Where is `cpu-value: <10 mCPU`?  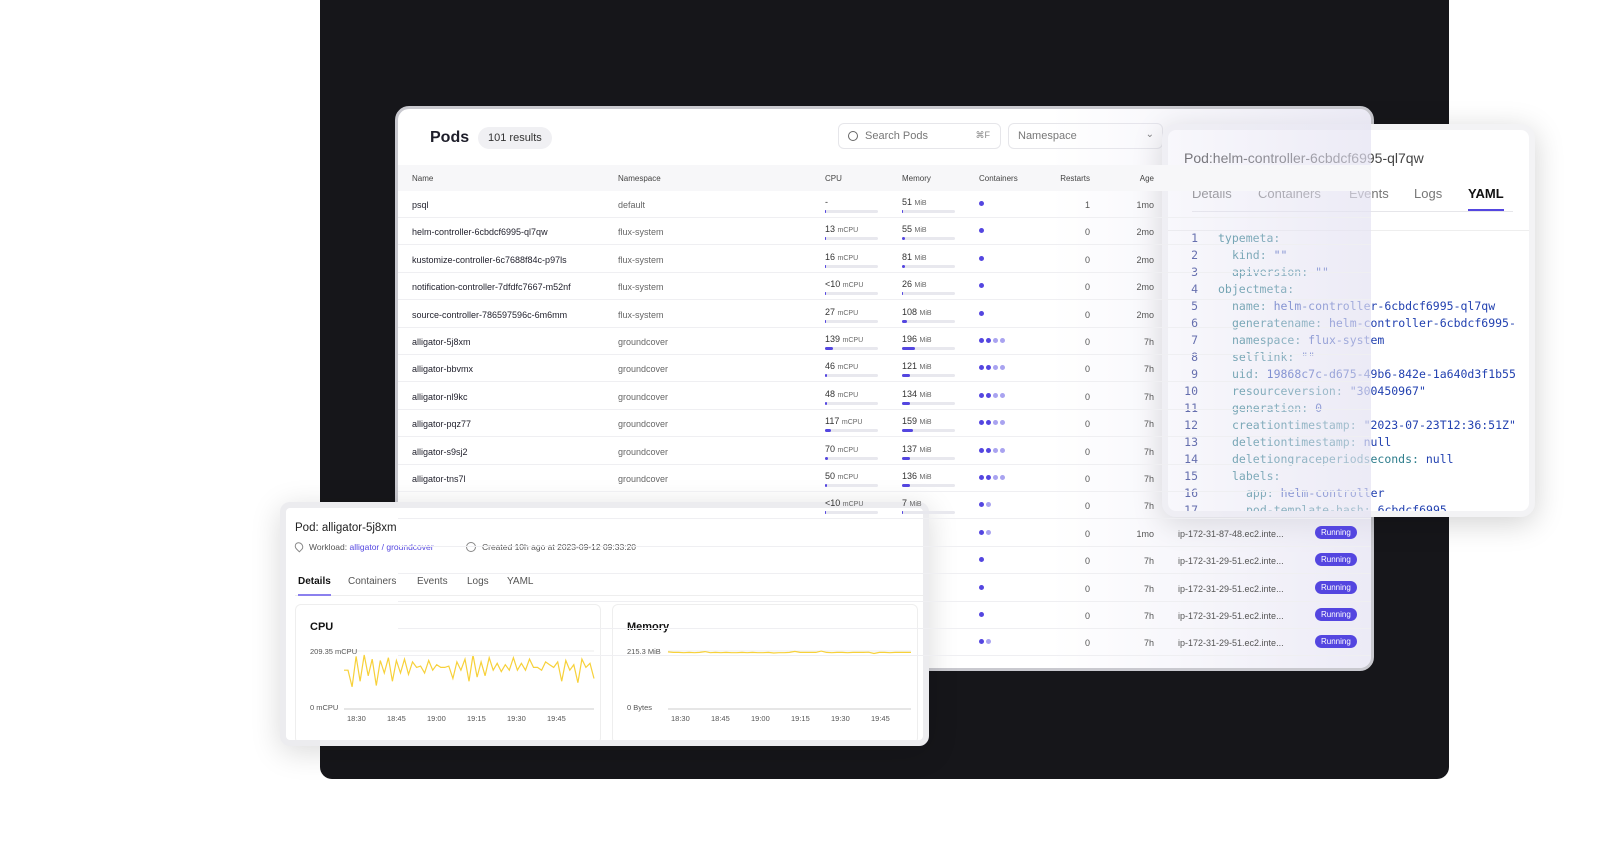
cpu-value: <10 mCPU is located at coordinates (844, 503).